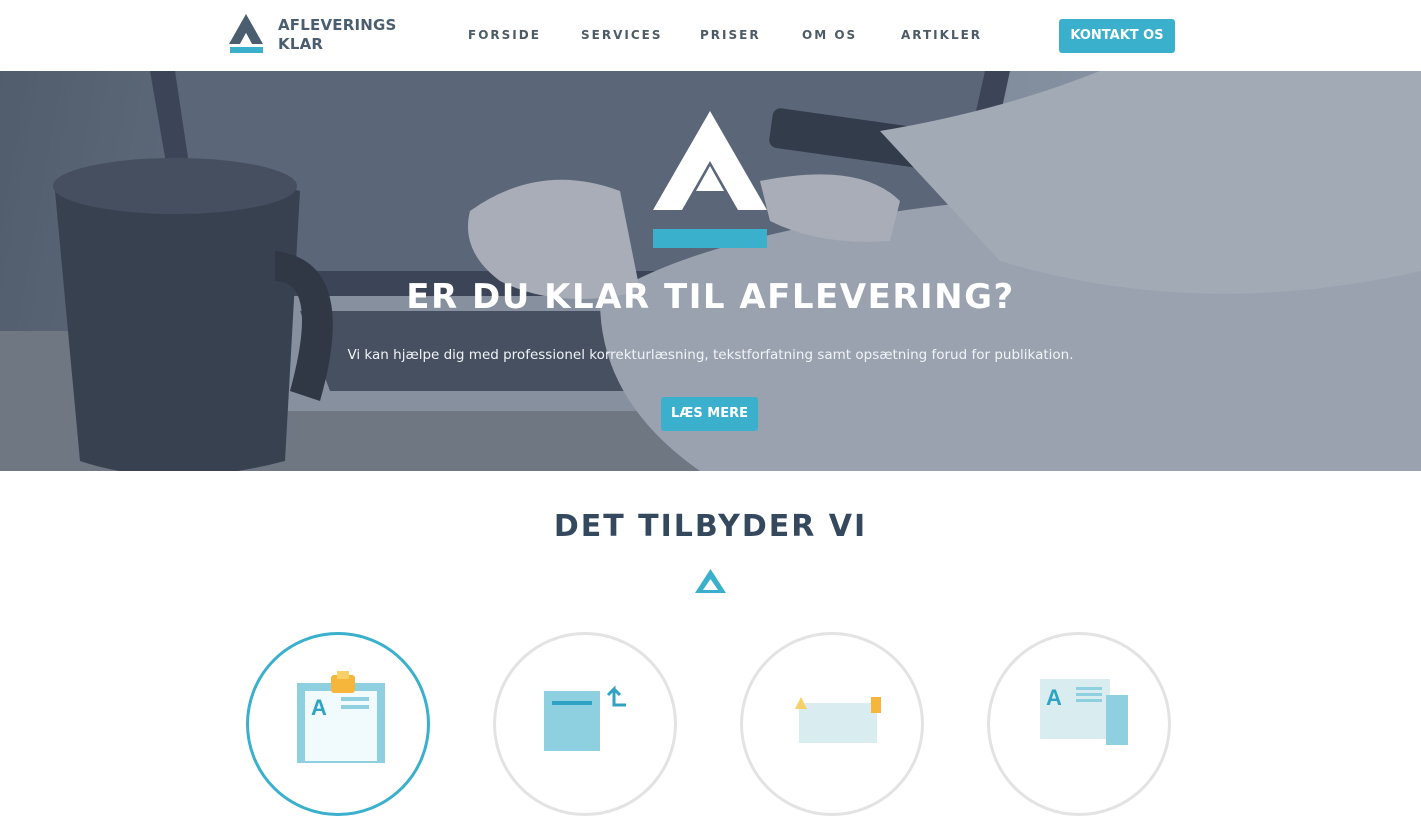 The width and height of the screenshot is (1421, 816). What do you see at coordinates (504, 35) in the screenshot?
I see `nav-item-forside: FORSIDE` at bounding box center [504, 35].